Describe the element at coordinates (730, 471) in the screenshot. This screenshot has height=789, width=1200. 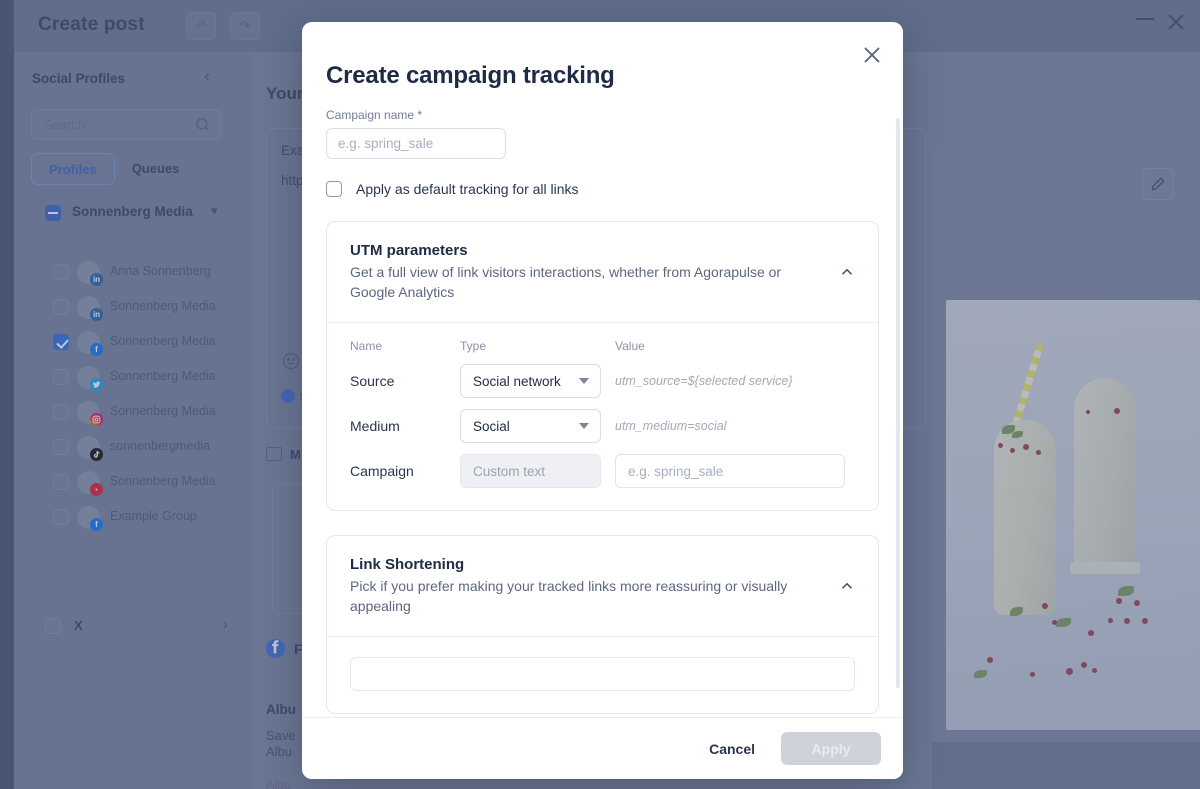
I see `utm-campaign-value-input` at that location.